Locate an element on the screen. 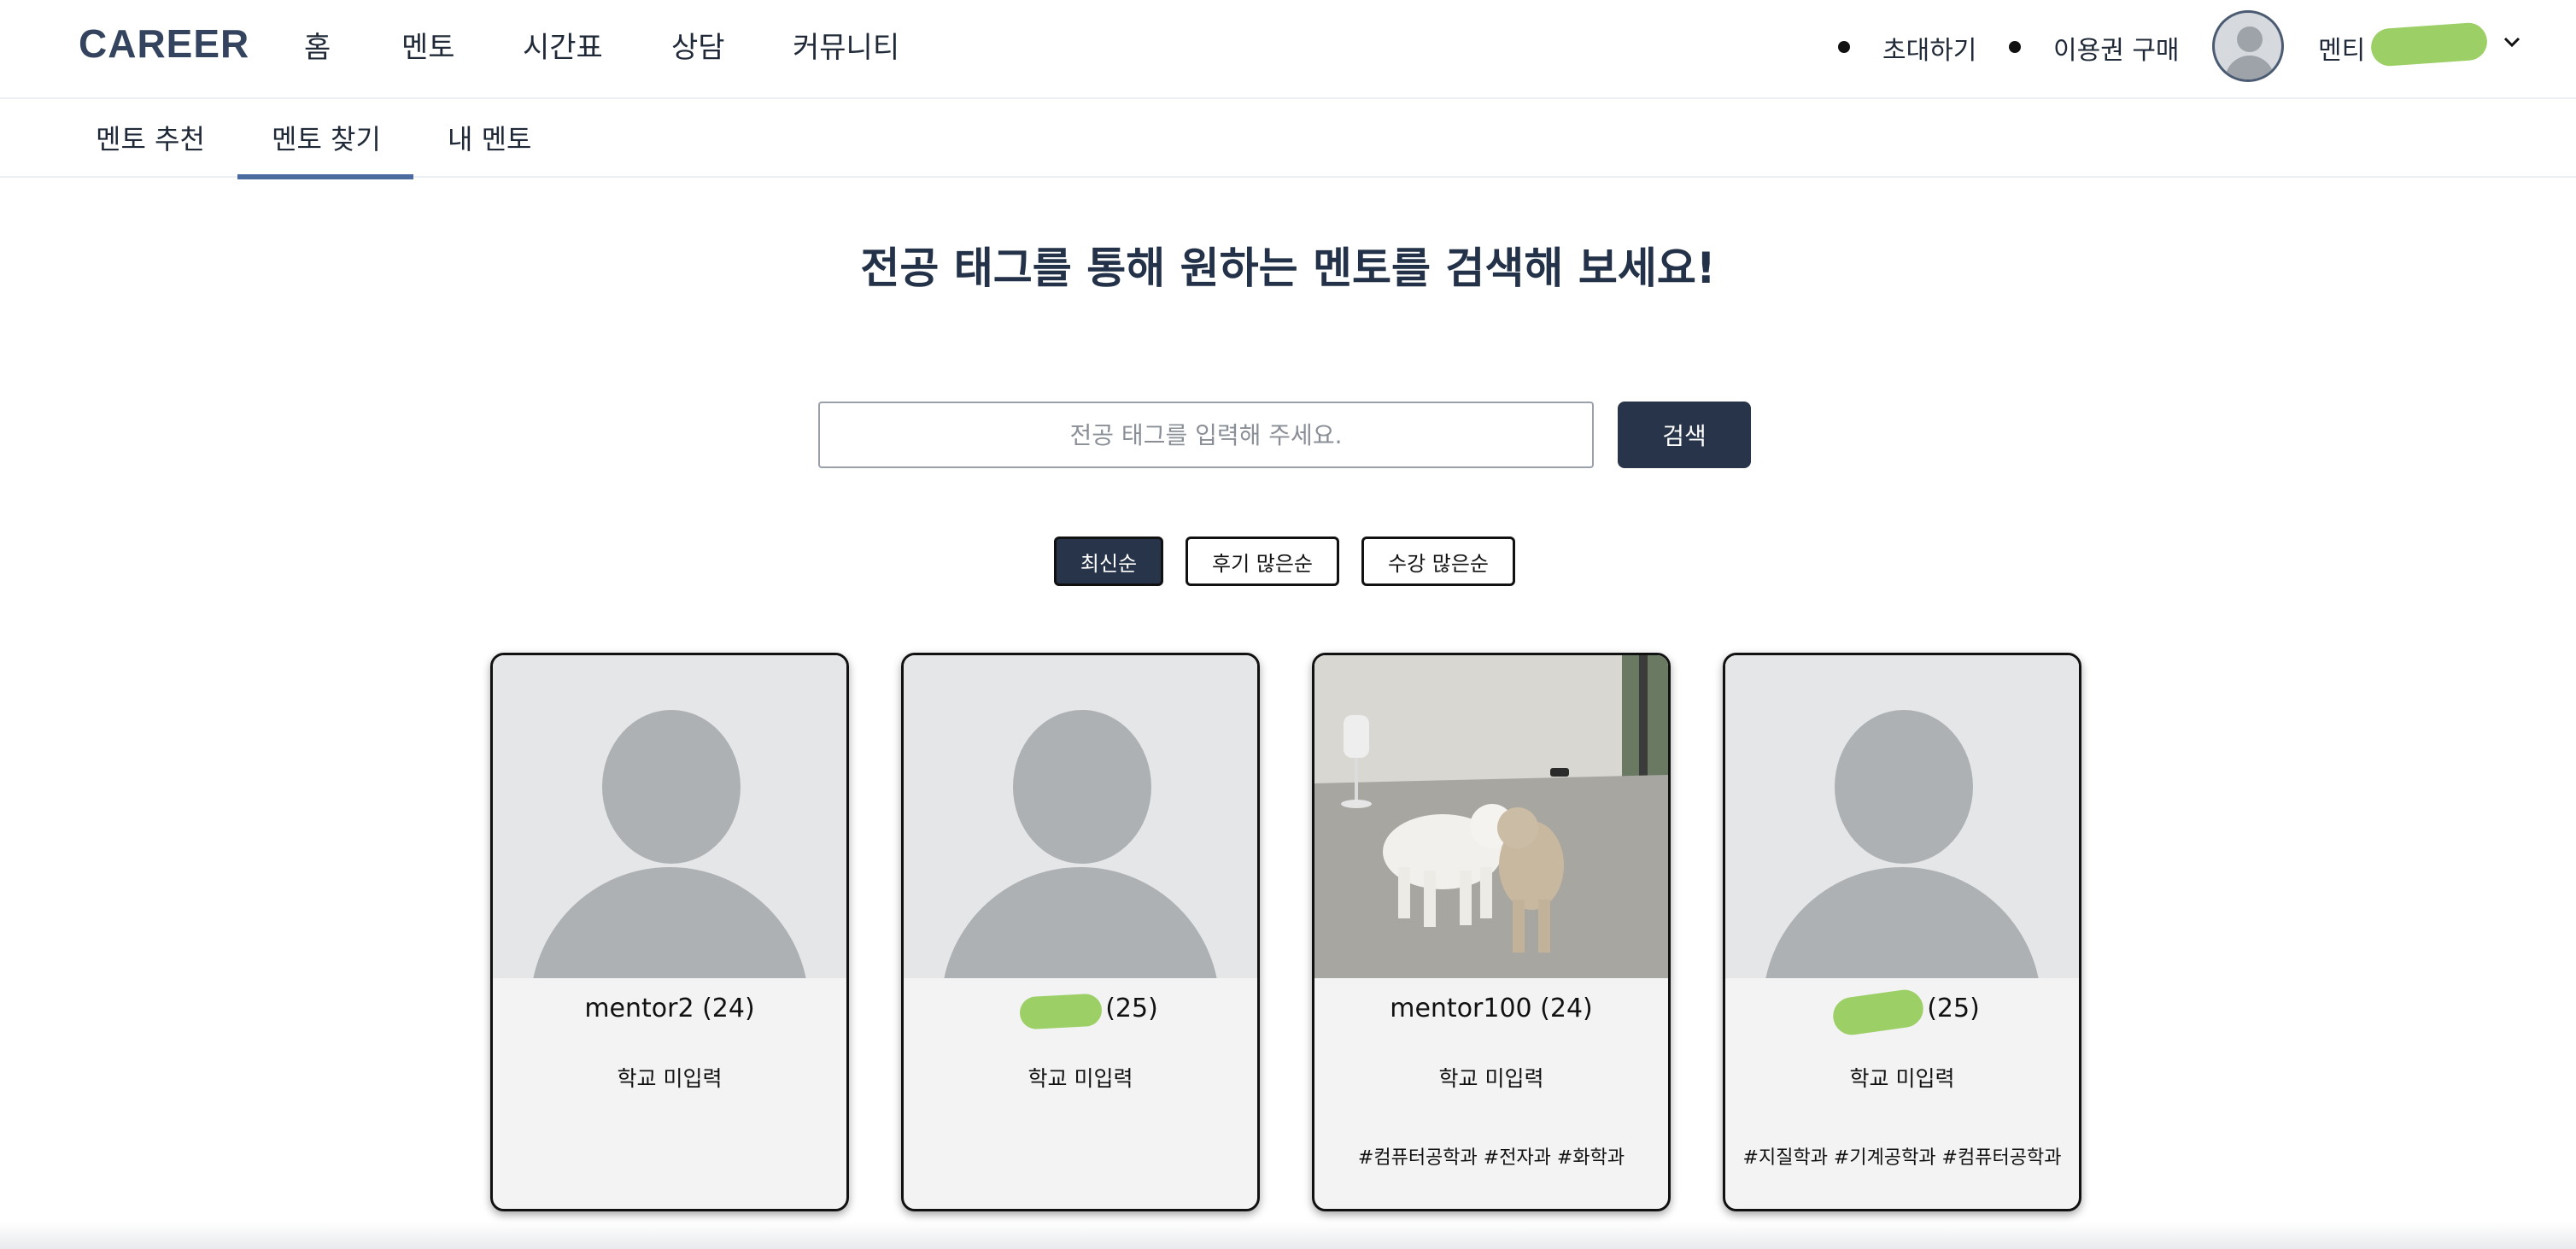 The width and height of the screenshot is (2576, 1249). mentor-card: (25) 학교 미입력 #지질학과 #기계공학과 #컴퓨터공학과 is located at coordinates (1902, 932).